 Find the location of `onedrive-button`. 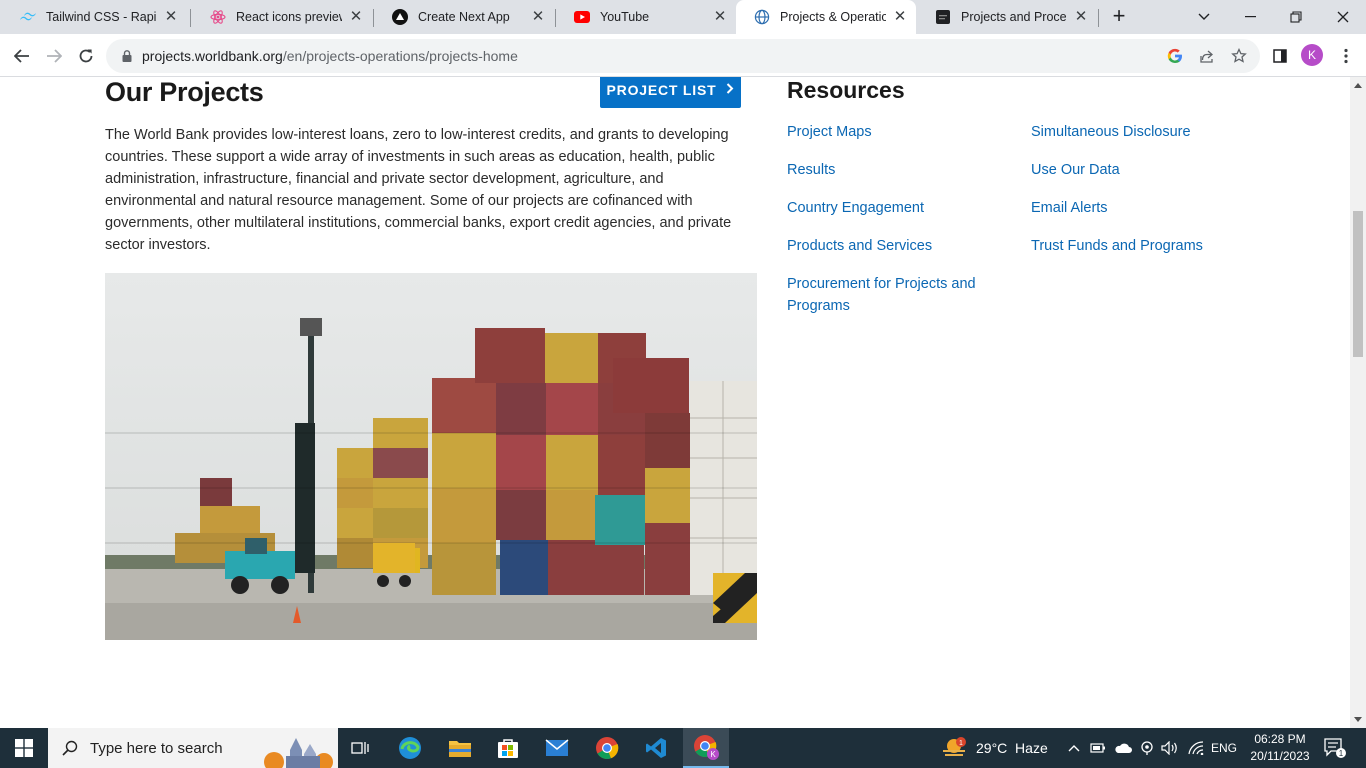

onedrive-button is located at coordinates (1123, 748).